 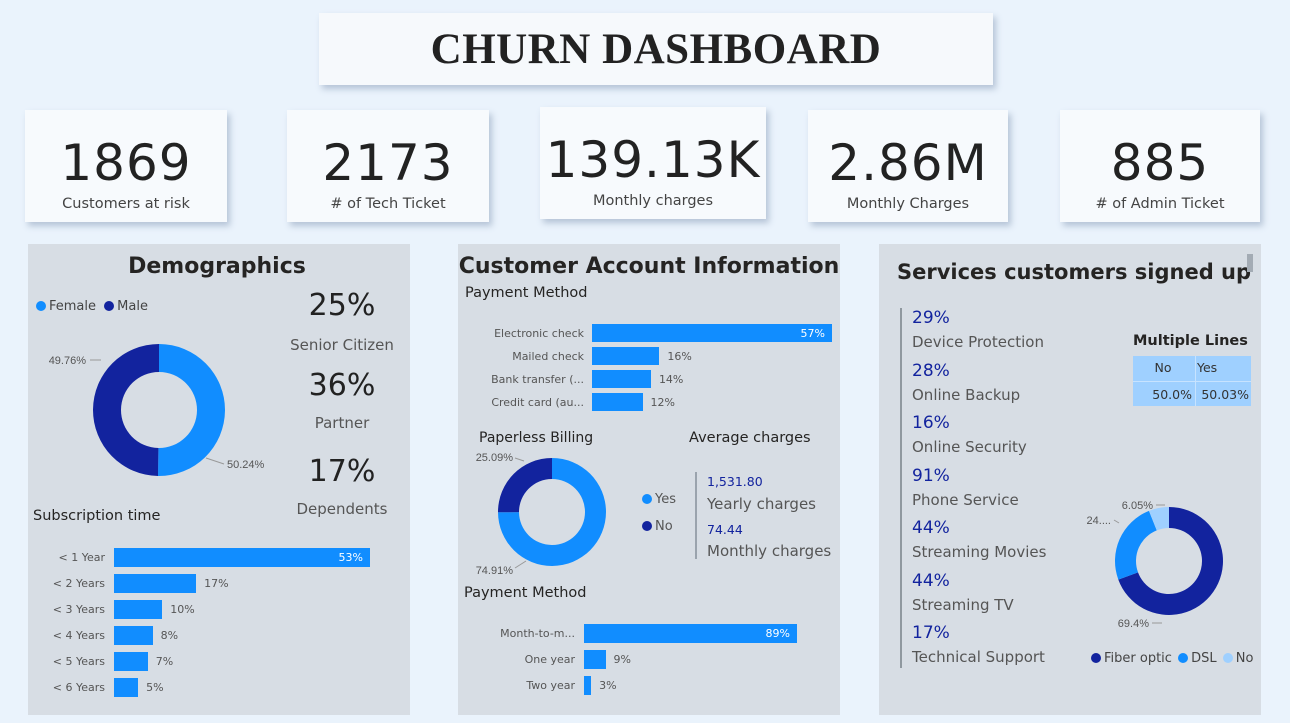 What do you see at coordinates (1227, 658) in the screenshot?
I see `legend-dot-no` at bounding box center [1227, 658].